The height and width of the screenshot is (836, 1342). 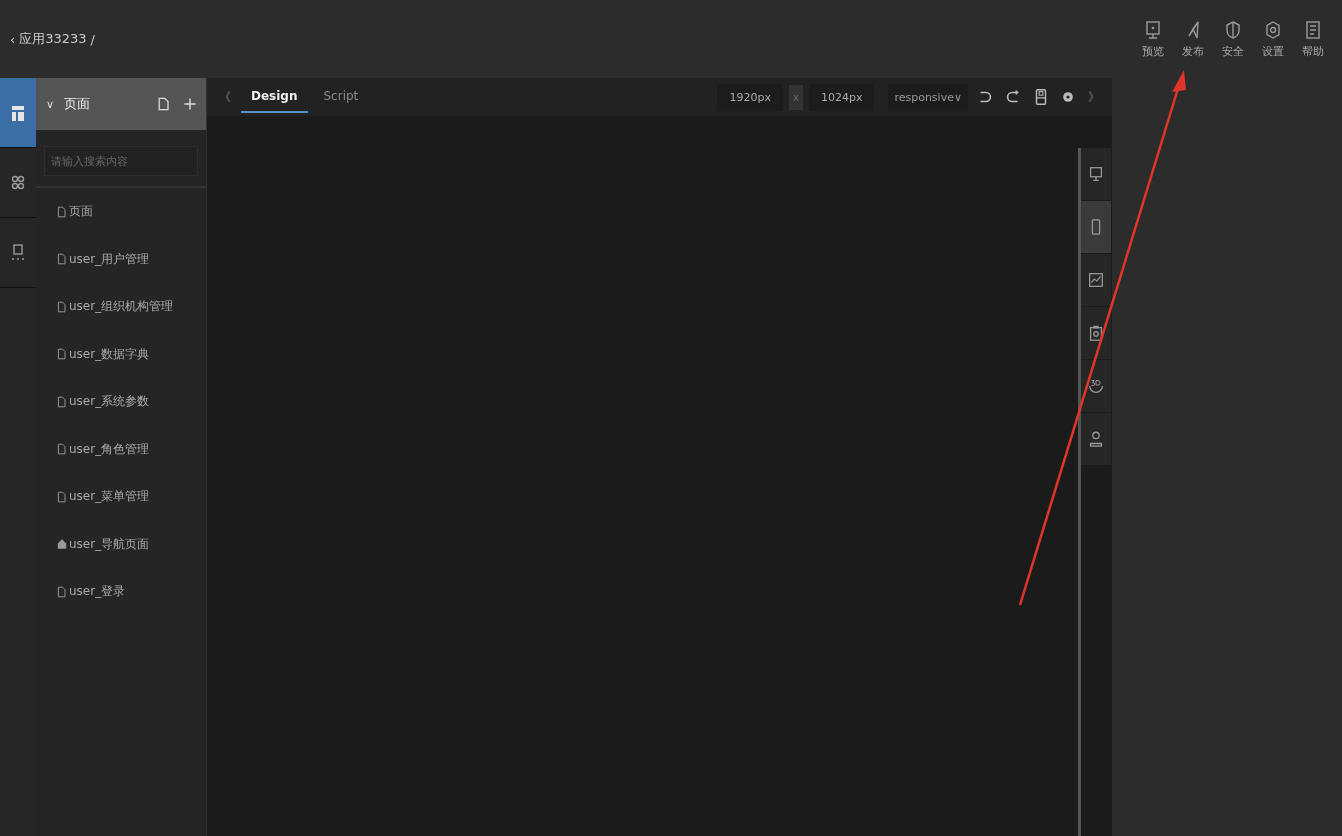 What do you see at coordinates (77, 104) in the screenshot?
I see `panel-title: 页面` at bounding box center [77, 104].